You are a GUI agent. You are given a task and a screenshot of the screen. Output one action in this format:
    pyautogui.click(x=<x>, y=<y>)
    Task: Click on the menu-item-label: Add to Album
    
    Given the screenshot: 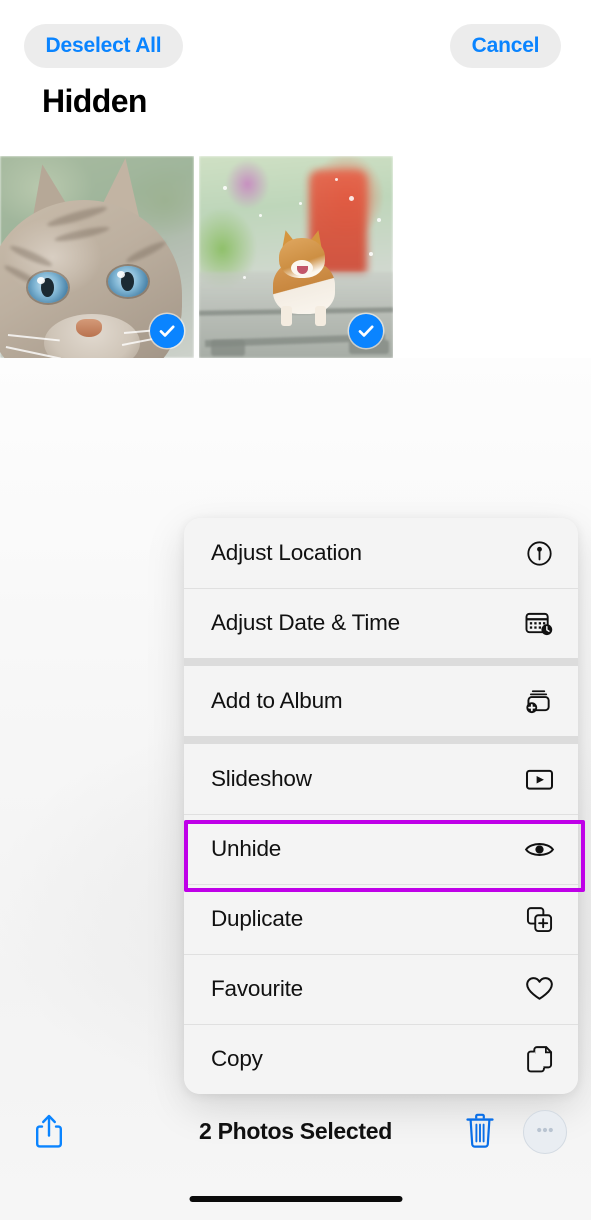 What is the action you would take?
    pyautogui.click(x=277, y=700)
    